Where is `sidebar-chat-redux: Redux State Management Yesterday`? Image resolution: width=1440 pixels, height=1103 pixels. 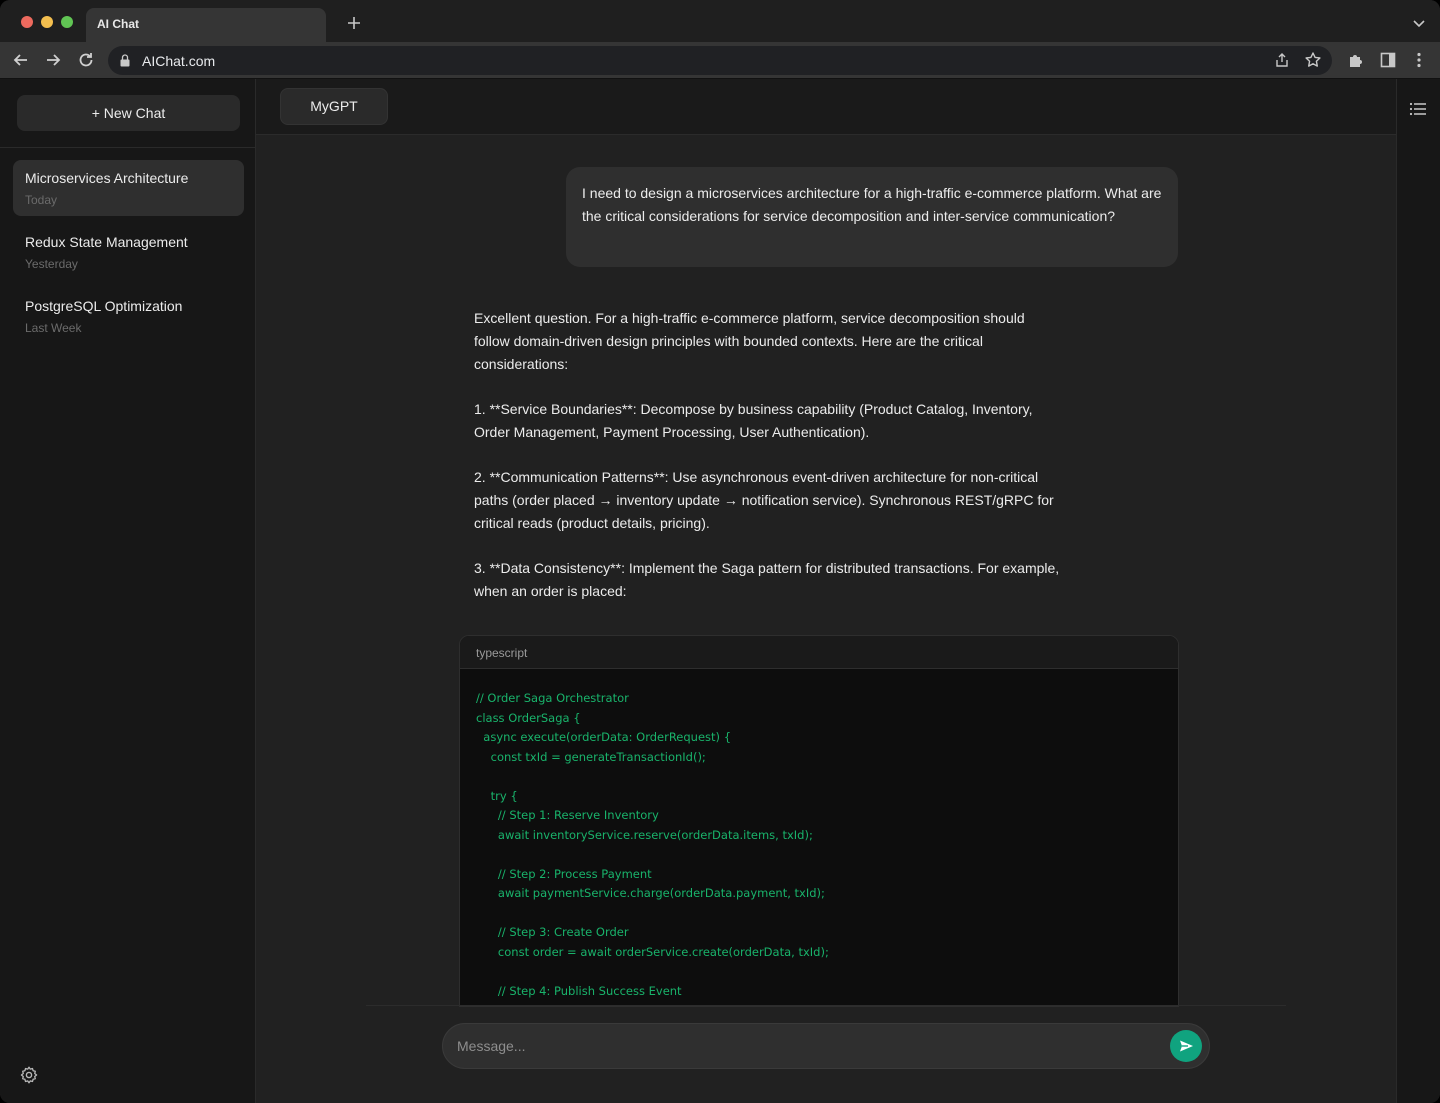
sidebar-chat-redux: Redux State Management Yesterday is located at coordinates (128, 252).